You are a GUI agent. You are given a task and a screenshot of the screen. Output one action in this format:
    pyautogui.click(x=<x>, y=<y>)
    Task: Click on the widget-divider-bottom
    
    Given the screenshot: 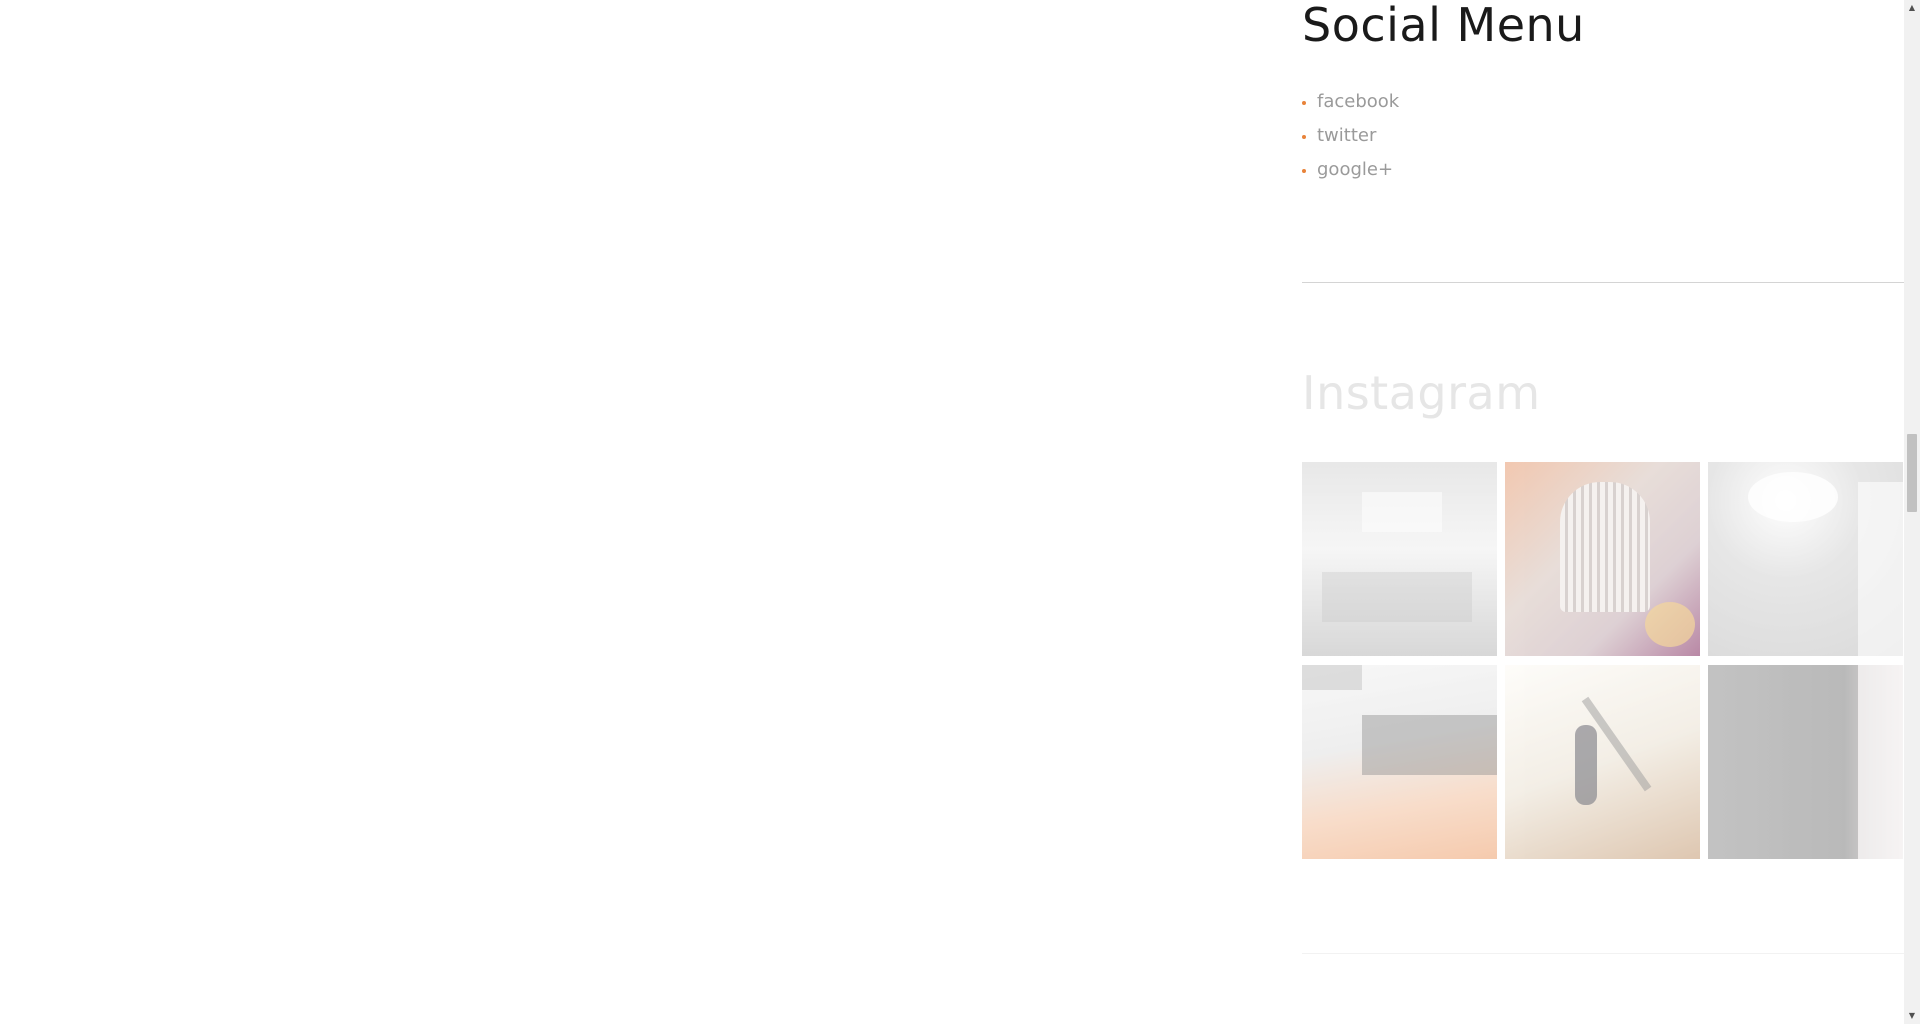 What is the action you would take?
    pyautogui.click(x=1603, y=953)
    